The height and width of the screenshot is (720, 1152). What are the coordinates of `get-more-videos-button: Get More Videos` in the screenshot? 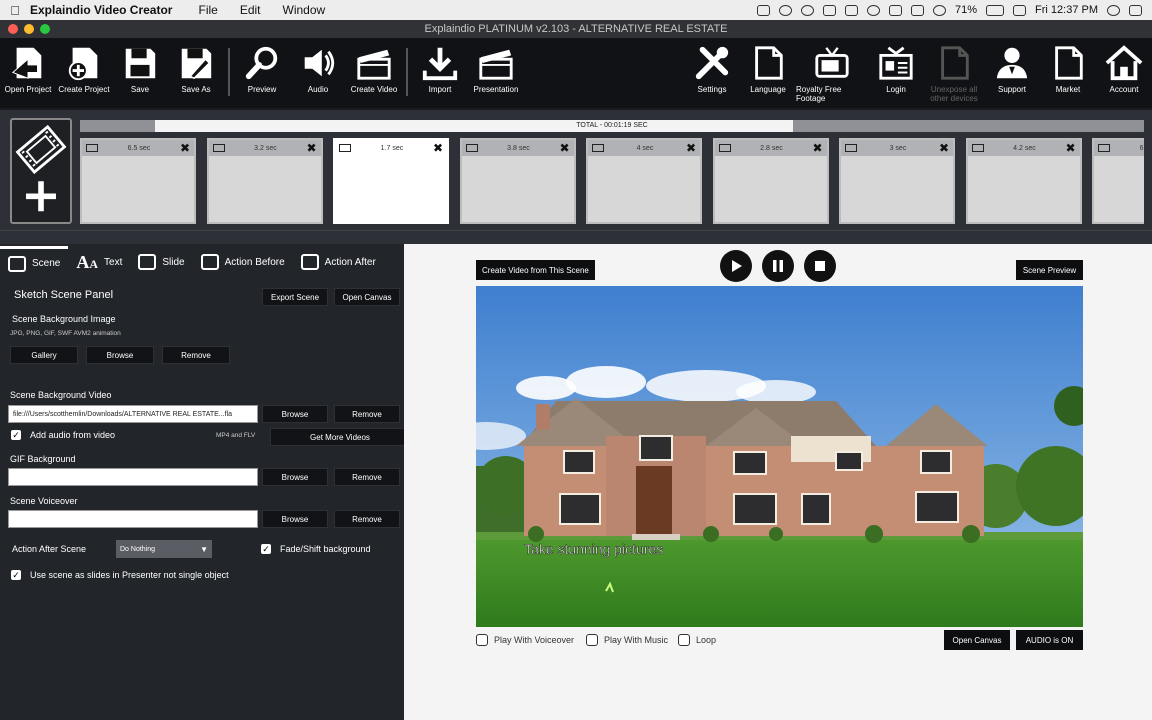 It's located at (340, 437).